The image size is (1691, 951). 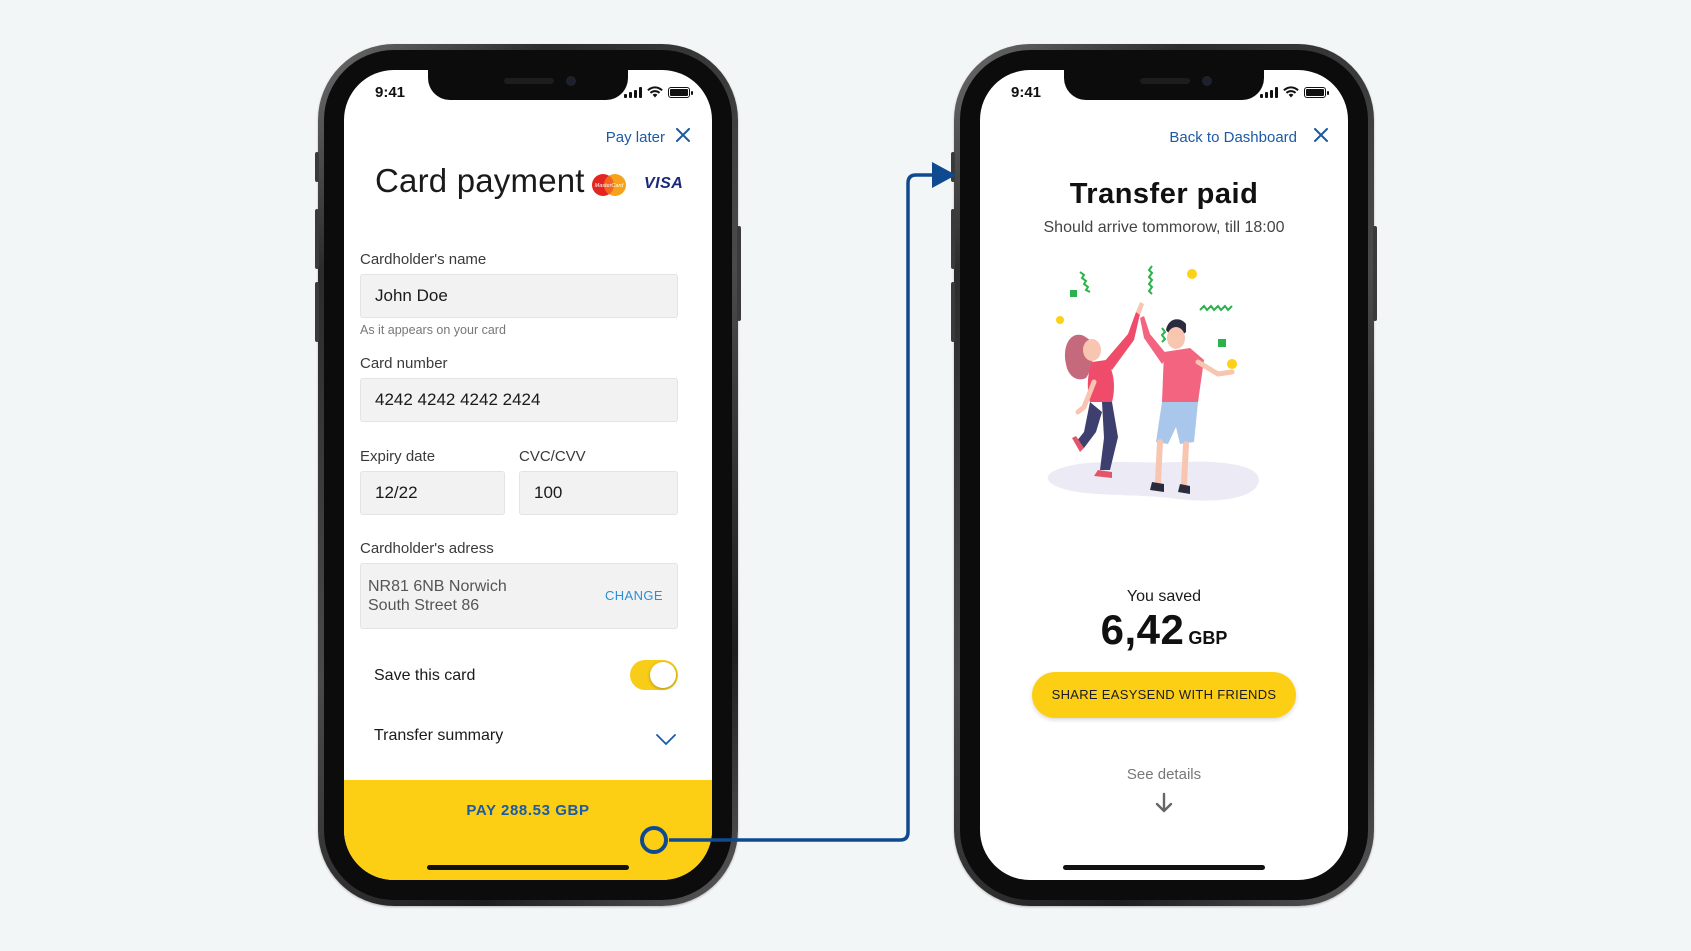 I want to click on pay-button-label: PAY 288.53 GBP, so click(x=528, y=810).